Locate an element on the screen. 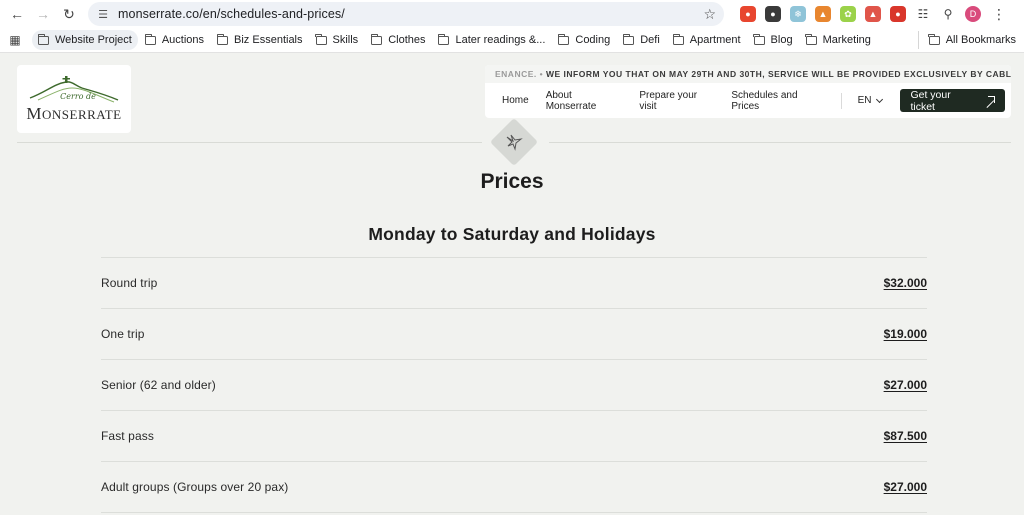 The image size is (1024, 515). menu-kebab-icon: ⋮ is located at coordinates (999, 14).